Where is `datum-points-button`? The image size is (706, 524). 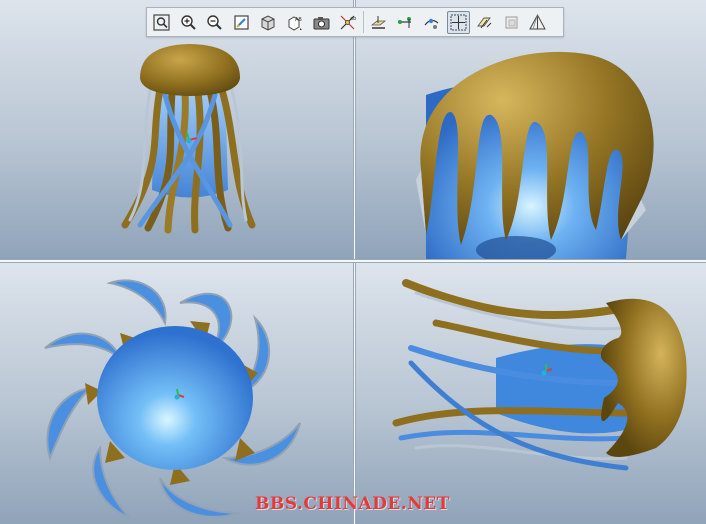 datum-points-button is located at coordinates (431, 22).